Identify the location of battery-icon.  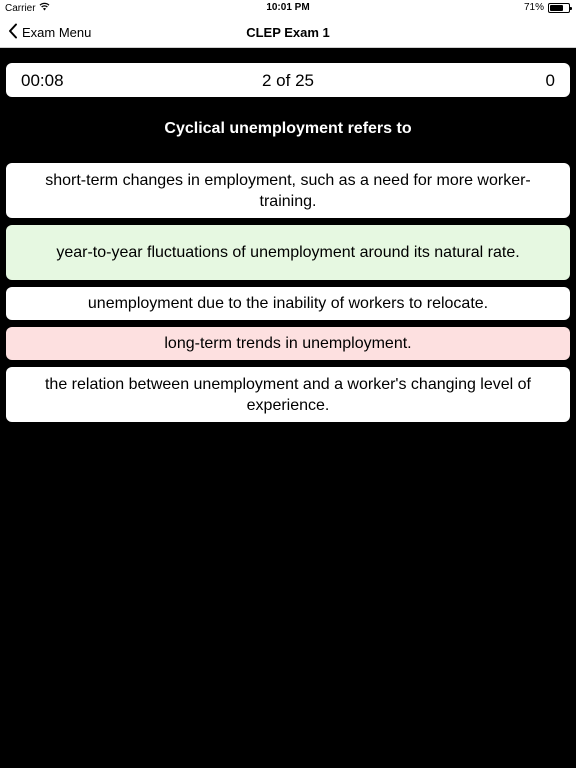
(560, 7).